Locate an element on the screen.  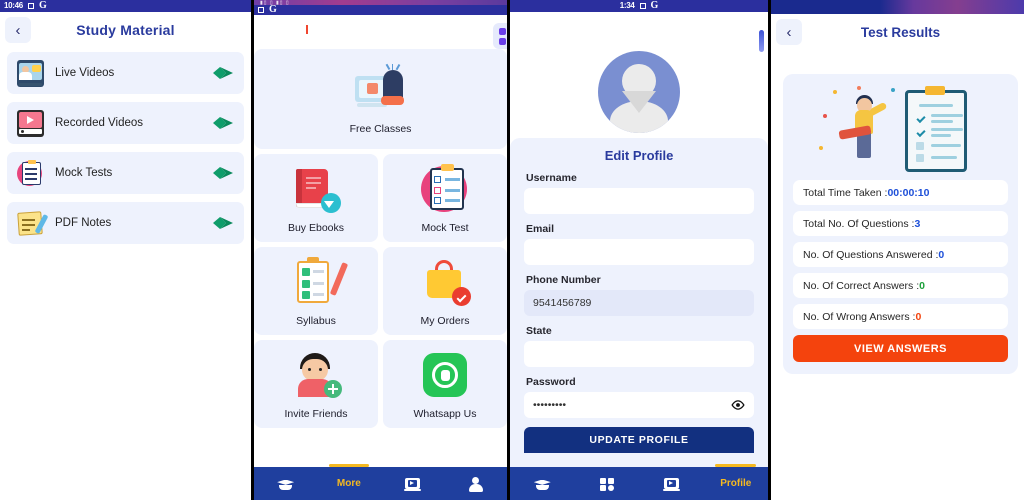
phone-number-label: Phone Number is located at coordinates (563, 280).